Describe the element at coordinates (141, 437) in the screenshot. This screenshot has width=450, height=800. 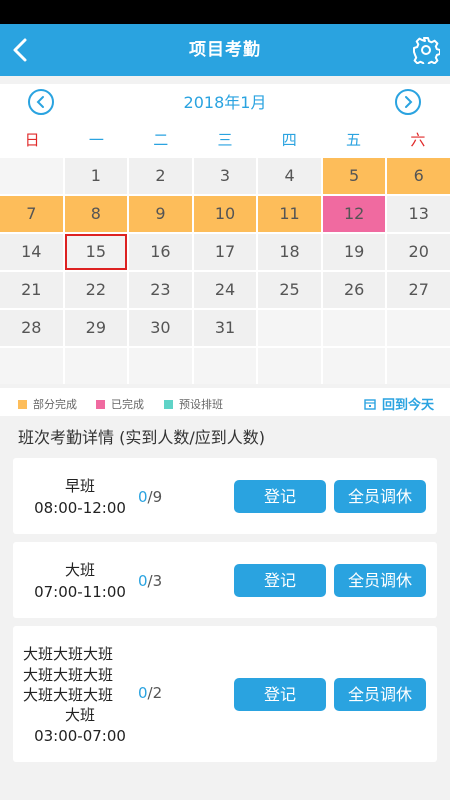
I see `section-title: 班次考勤详情 (实到人数/应到人数)` at that location.